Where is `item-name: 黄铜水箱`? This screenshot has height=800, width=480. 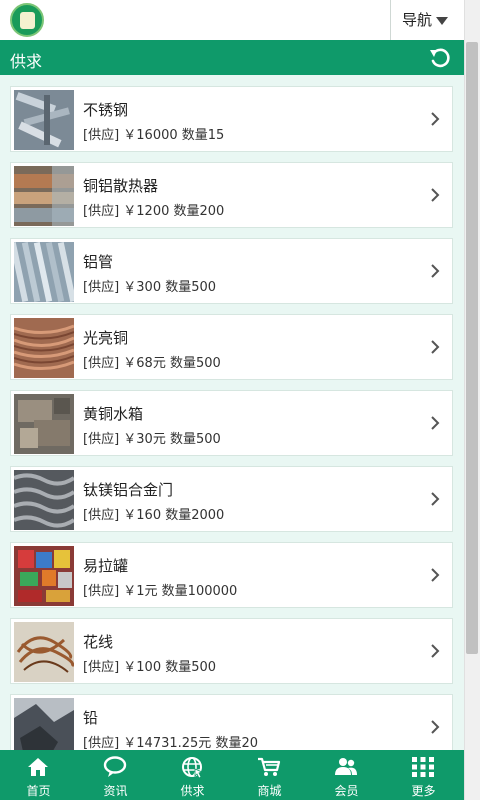
item-name: 黄铜水箱 is located at coordinates (113, 414).